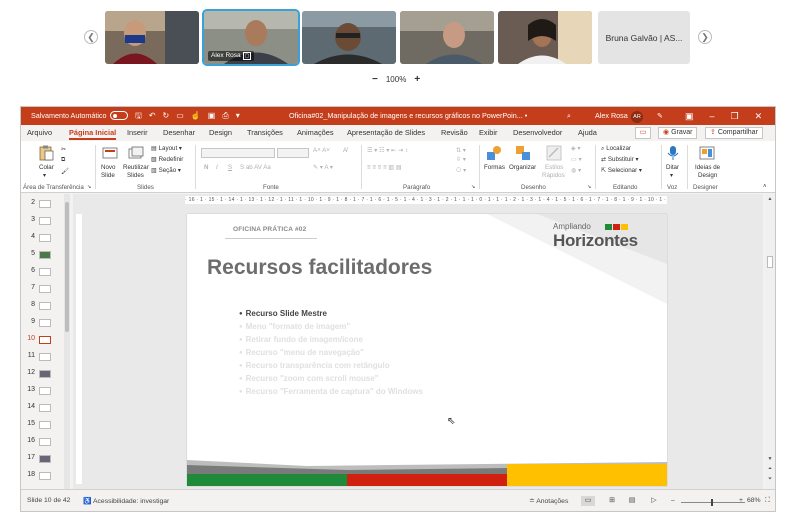 The image size is (800, 516). What do you see at coordinates (672, 167) in the screenshot?
I see `dictate-label: Ditar` at bounding box center [672, 167].